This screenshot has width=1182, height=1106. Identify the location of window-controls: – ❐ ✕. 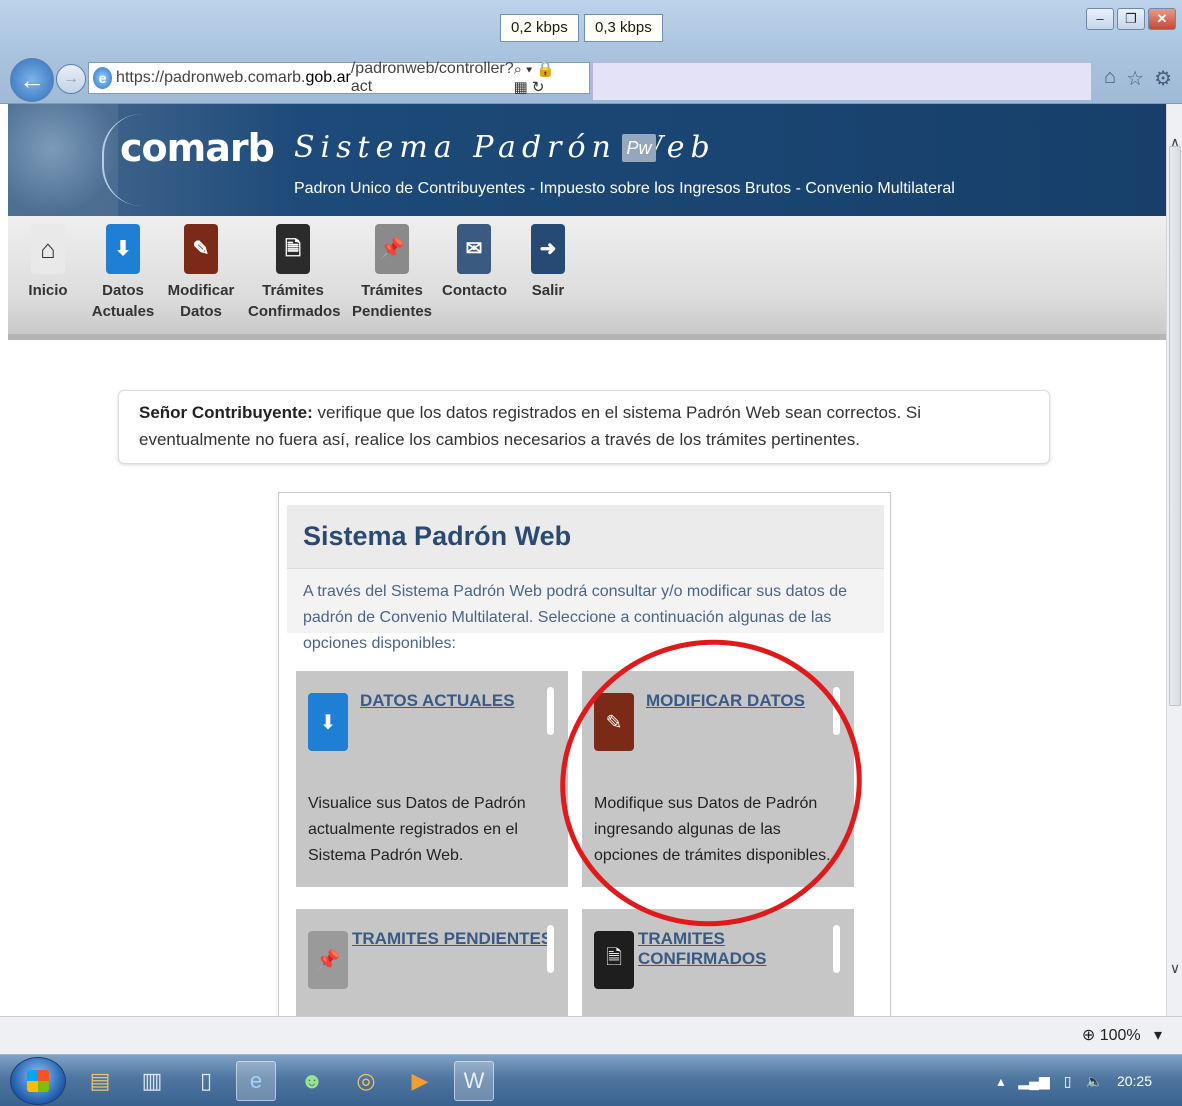
(1131, 19).